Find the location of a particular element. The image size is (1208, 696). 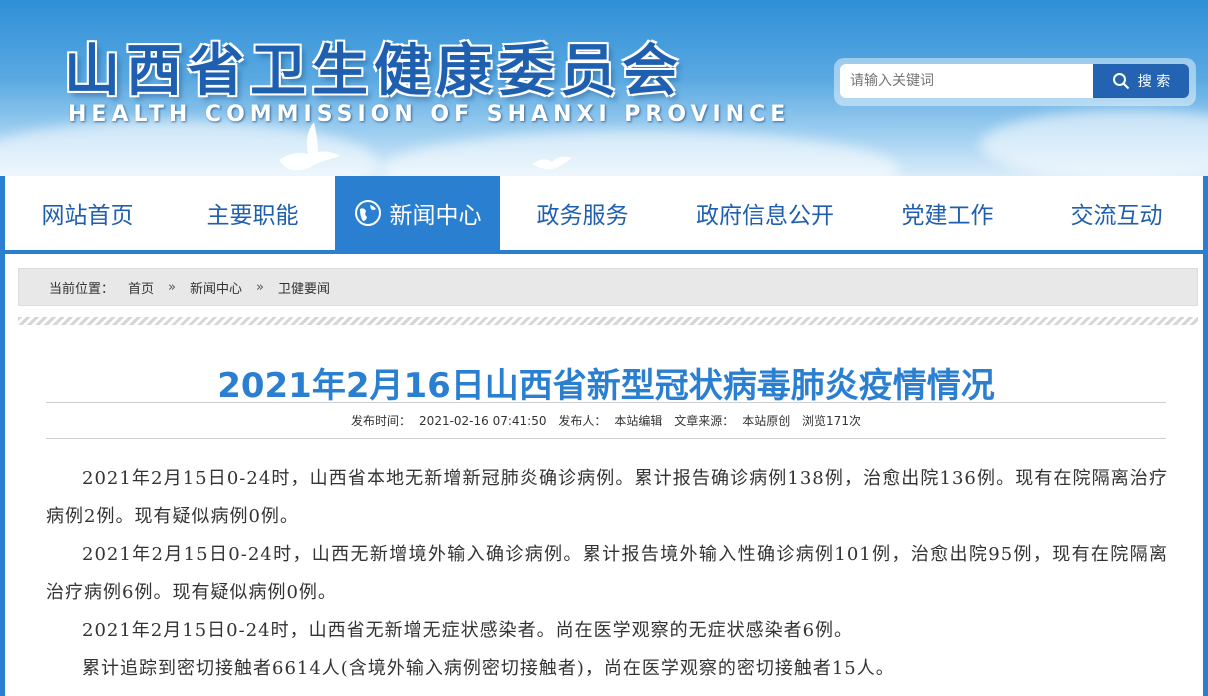

right-border is located at coordinates (1205, 436).